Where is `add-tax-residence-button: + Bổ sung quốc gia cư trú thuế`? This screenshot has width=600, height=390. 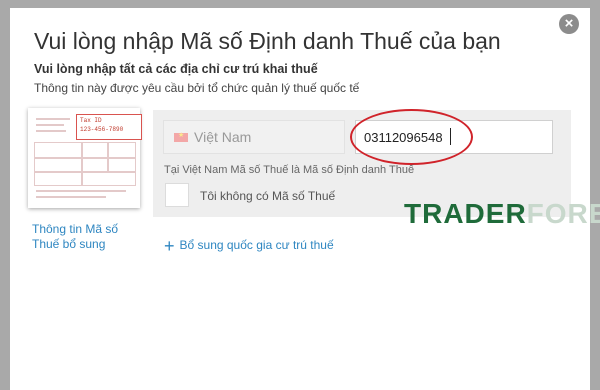 add-tax-residence-button: + Bổ sung quốc gia cư trú thuế is located at coordinates (249, 246).